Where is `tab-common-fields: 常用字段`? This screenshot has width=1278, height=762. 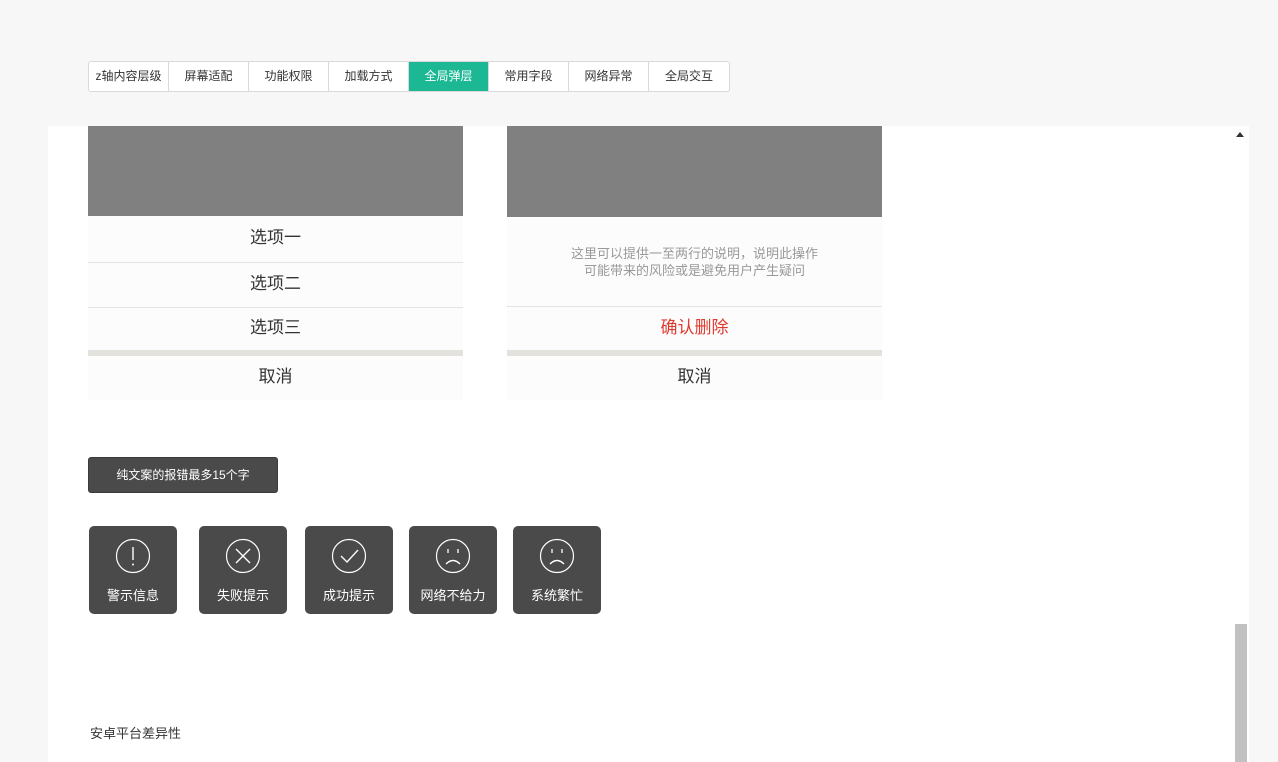 tab-common-fields: 常用字段 is located at coordinates (529, 76).